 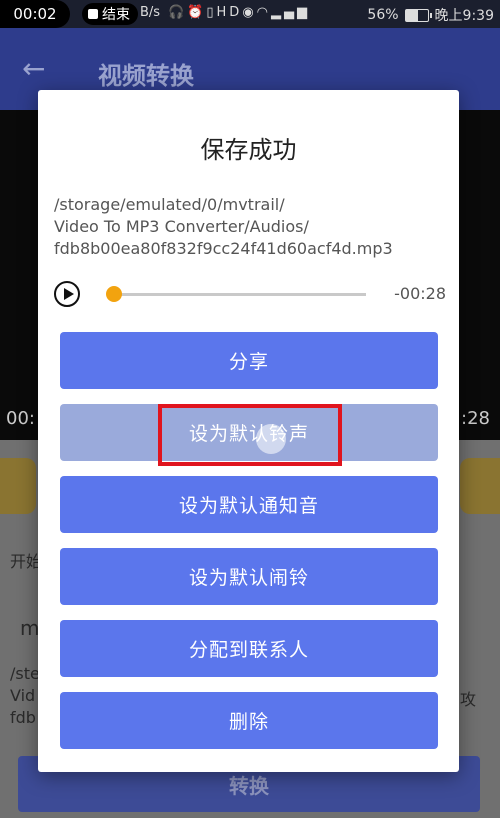 I want to click on bg-trim-handle-right, so click(x=480, y=486).